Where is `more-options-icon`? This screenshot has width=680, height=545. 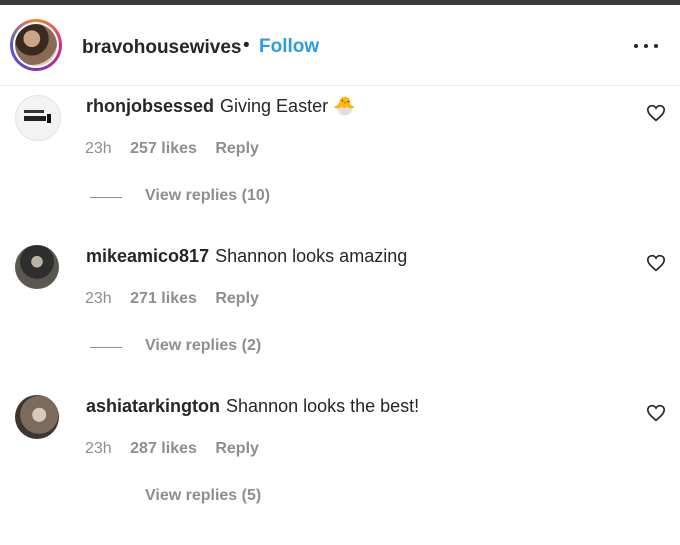 more-options-icon is located at coordinates (646, 46).